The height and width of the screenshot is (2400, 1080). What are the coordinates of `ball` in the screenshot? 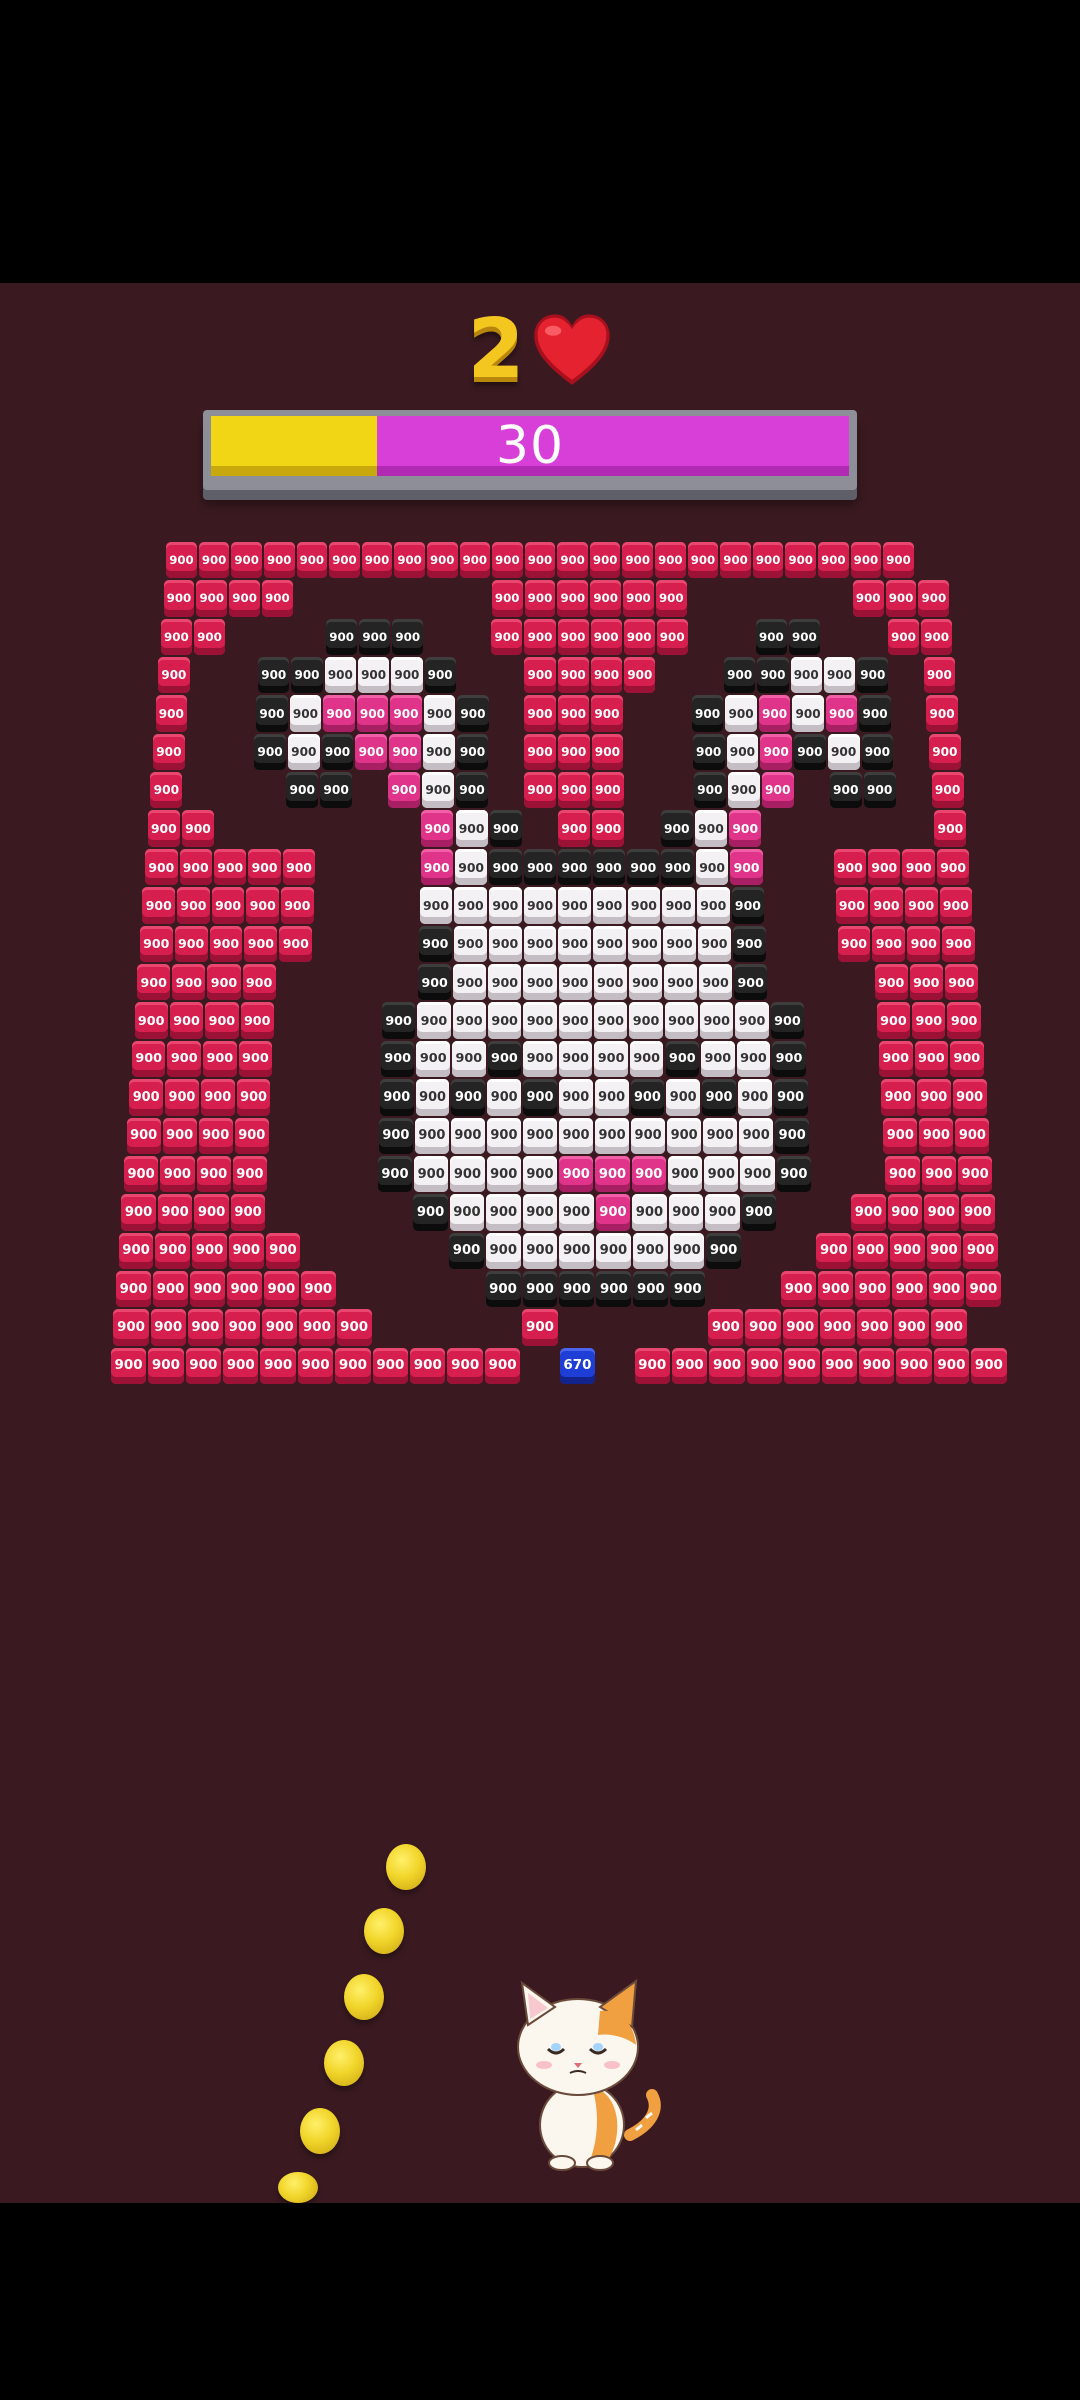 It's located at (320, 2131).